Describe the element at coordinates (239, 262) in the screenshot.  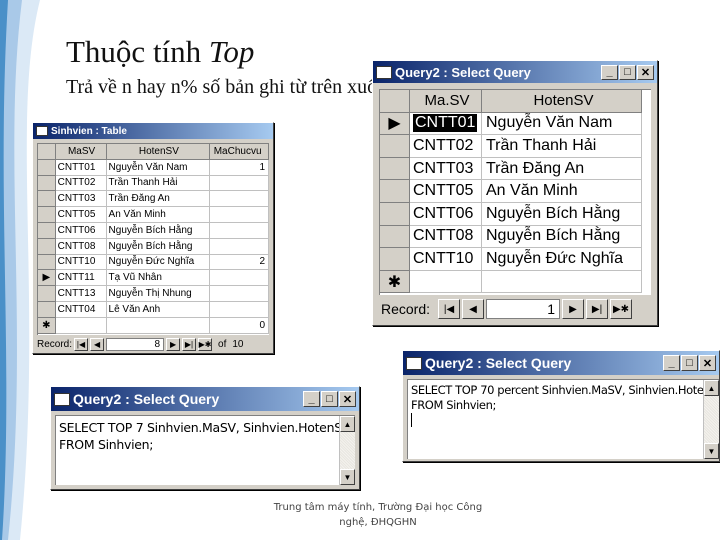
I see `cell-machucvu: 2` at that location.